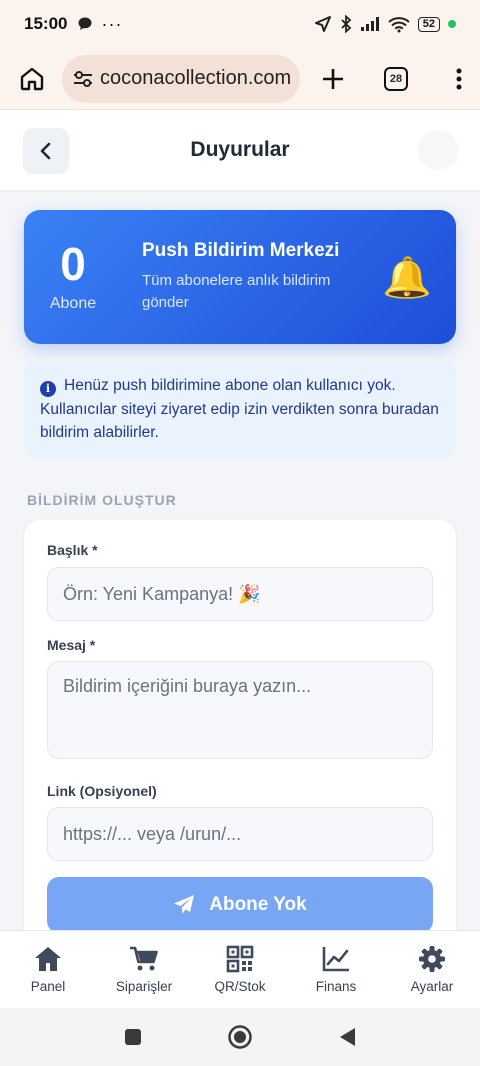 This screenshot has width=480, height=1066. I want to click on nav-label: Ayarlar, so click(432, 986).